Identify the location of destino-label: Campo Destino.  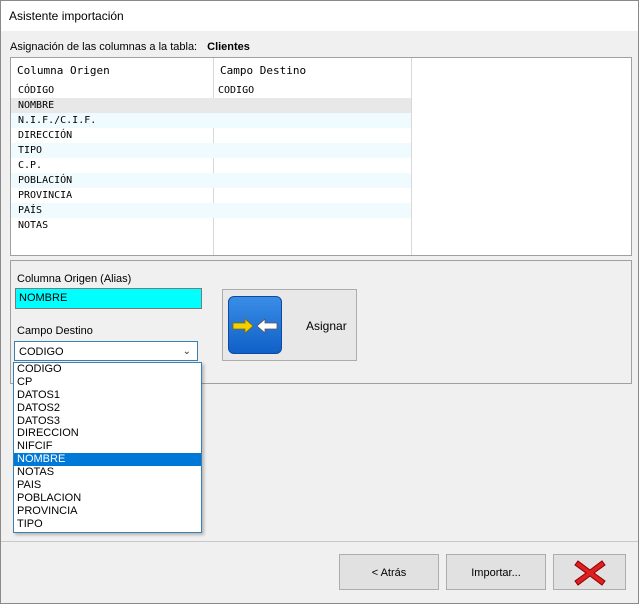
(55, 331).